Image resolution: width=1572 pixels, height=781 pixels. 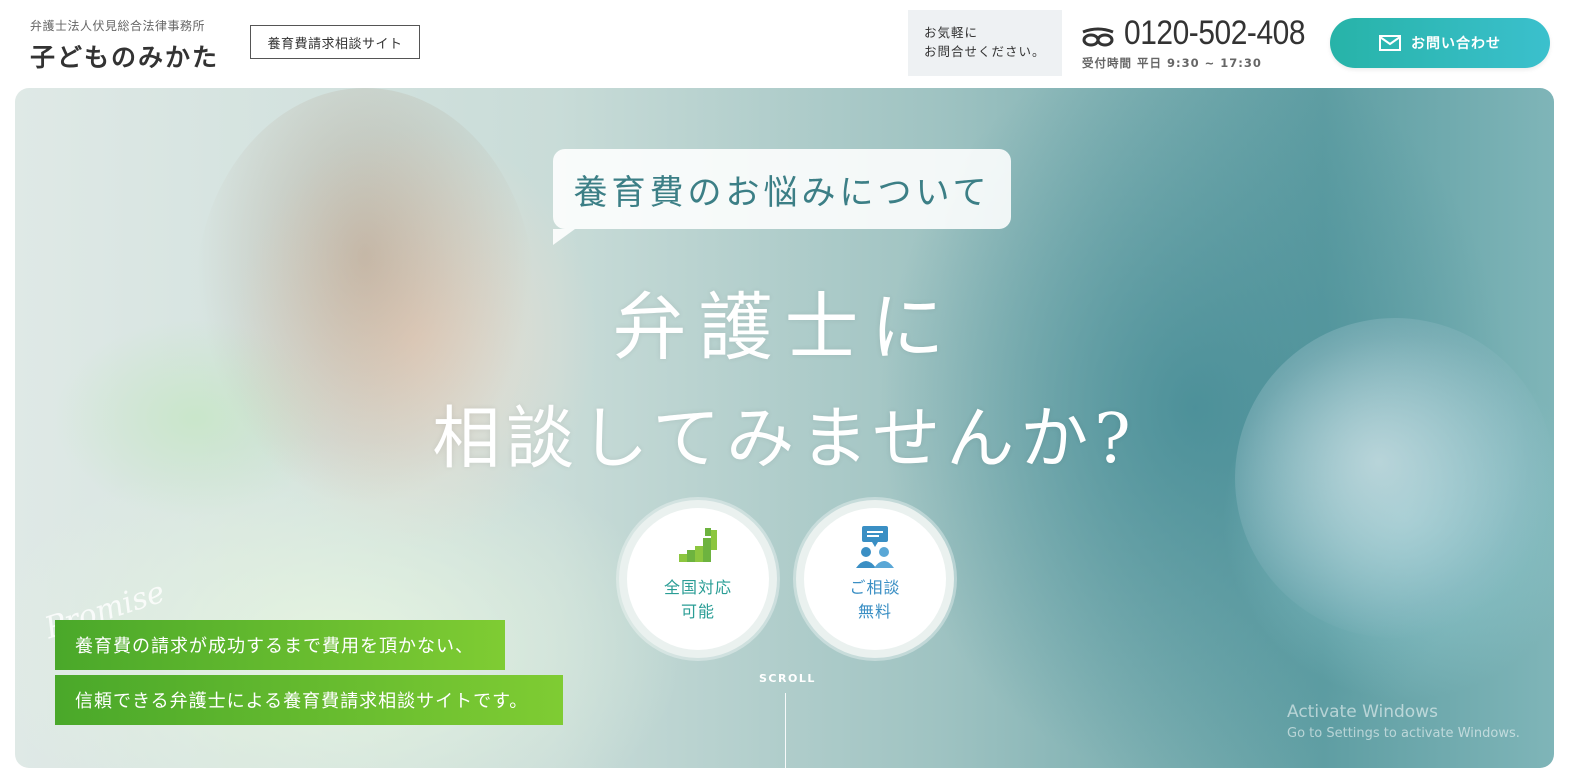 I want to click on firm-name: 弁護士法人伏見総合法律事務所, so click(x=118, y=26).